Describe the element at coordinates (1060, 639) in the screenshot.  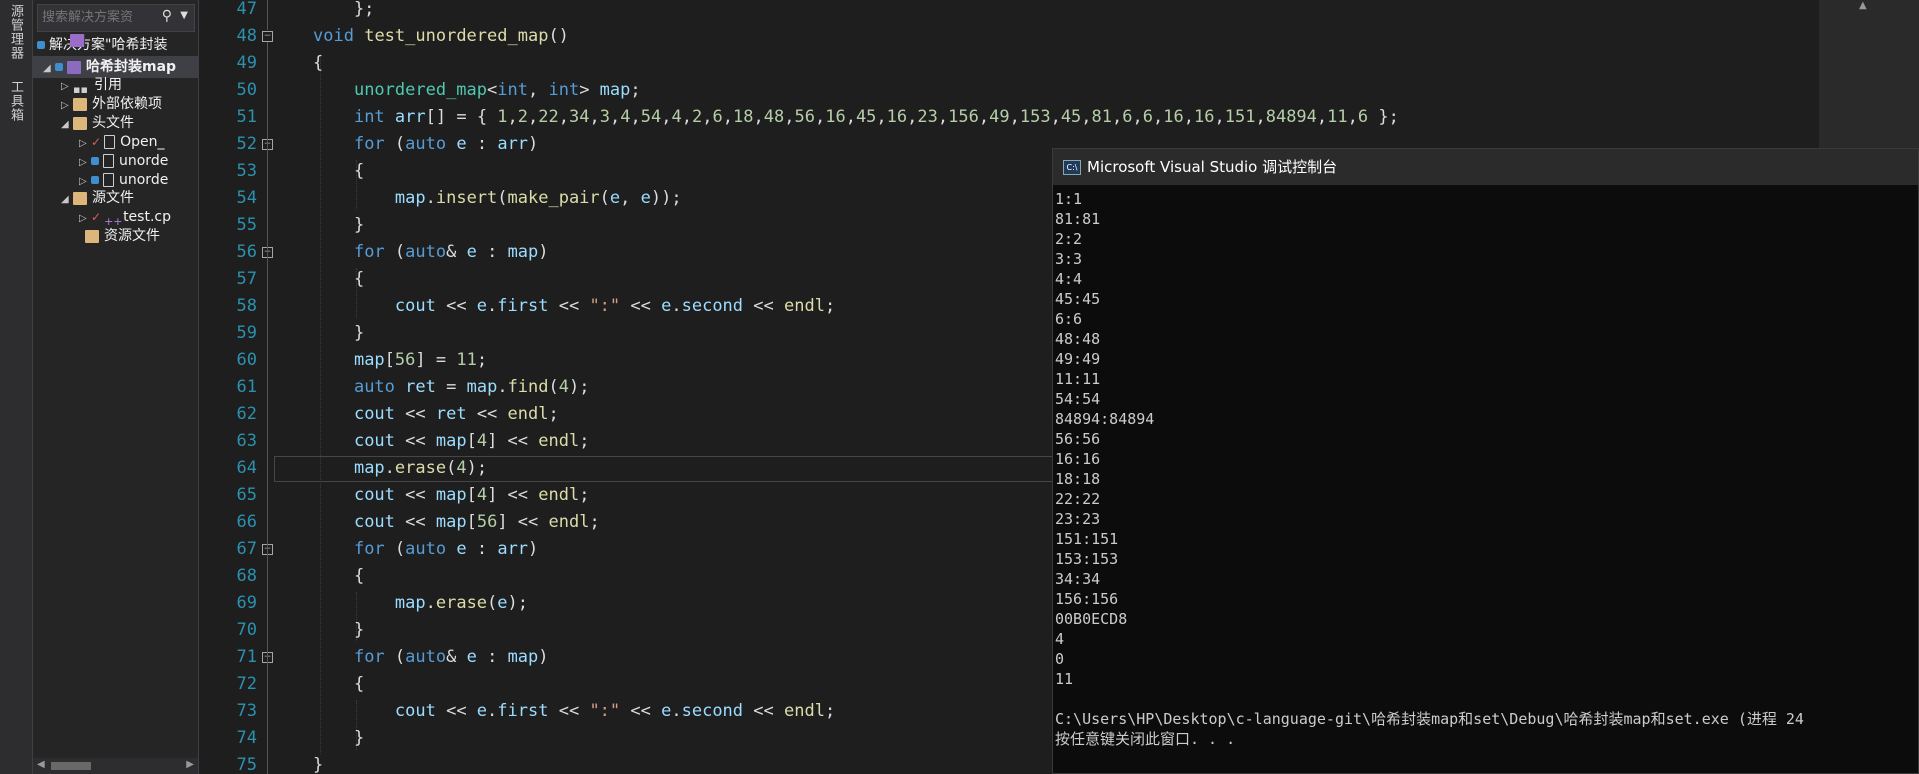
I see `console-line: 4` at that location.